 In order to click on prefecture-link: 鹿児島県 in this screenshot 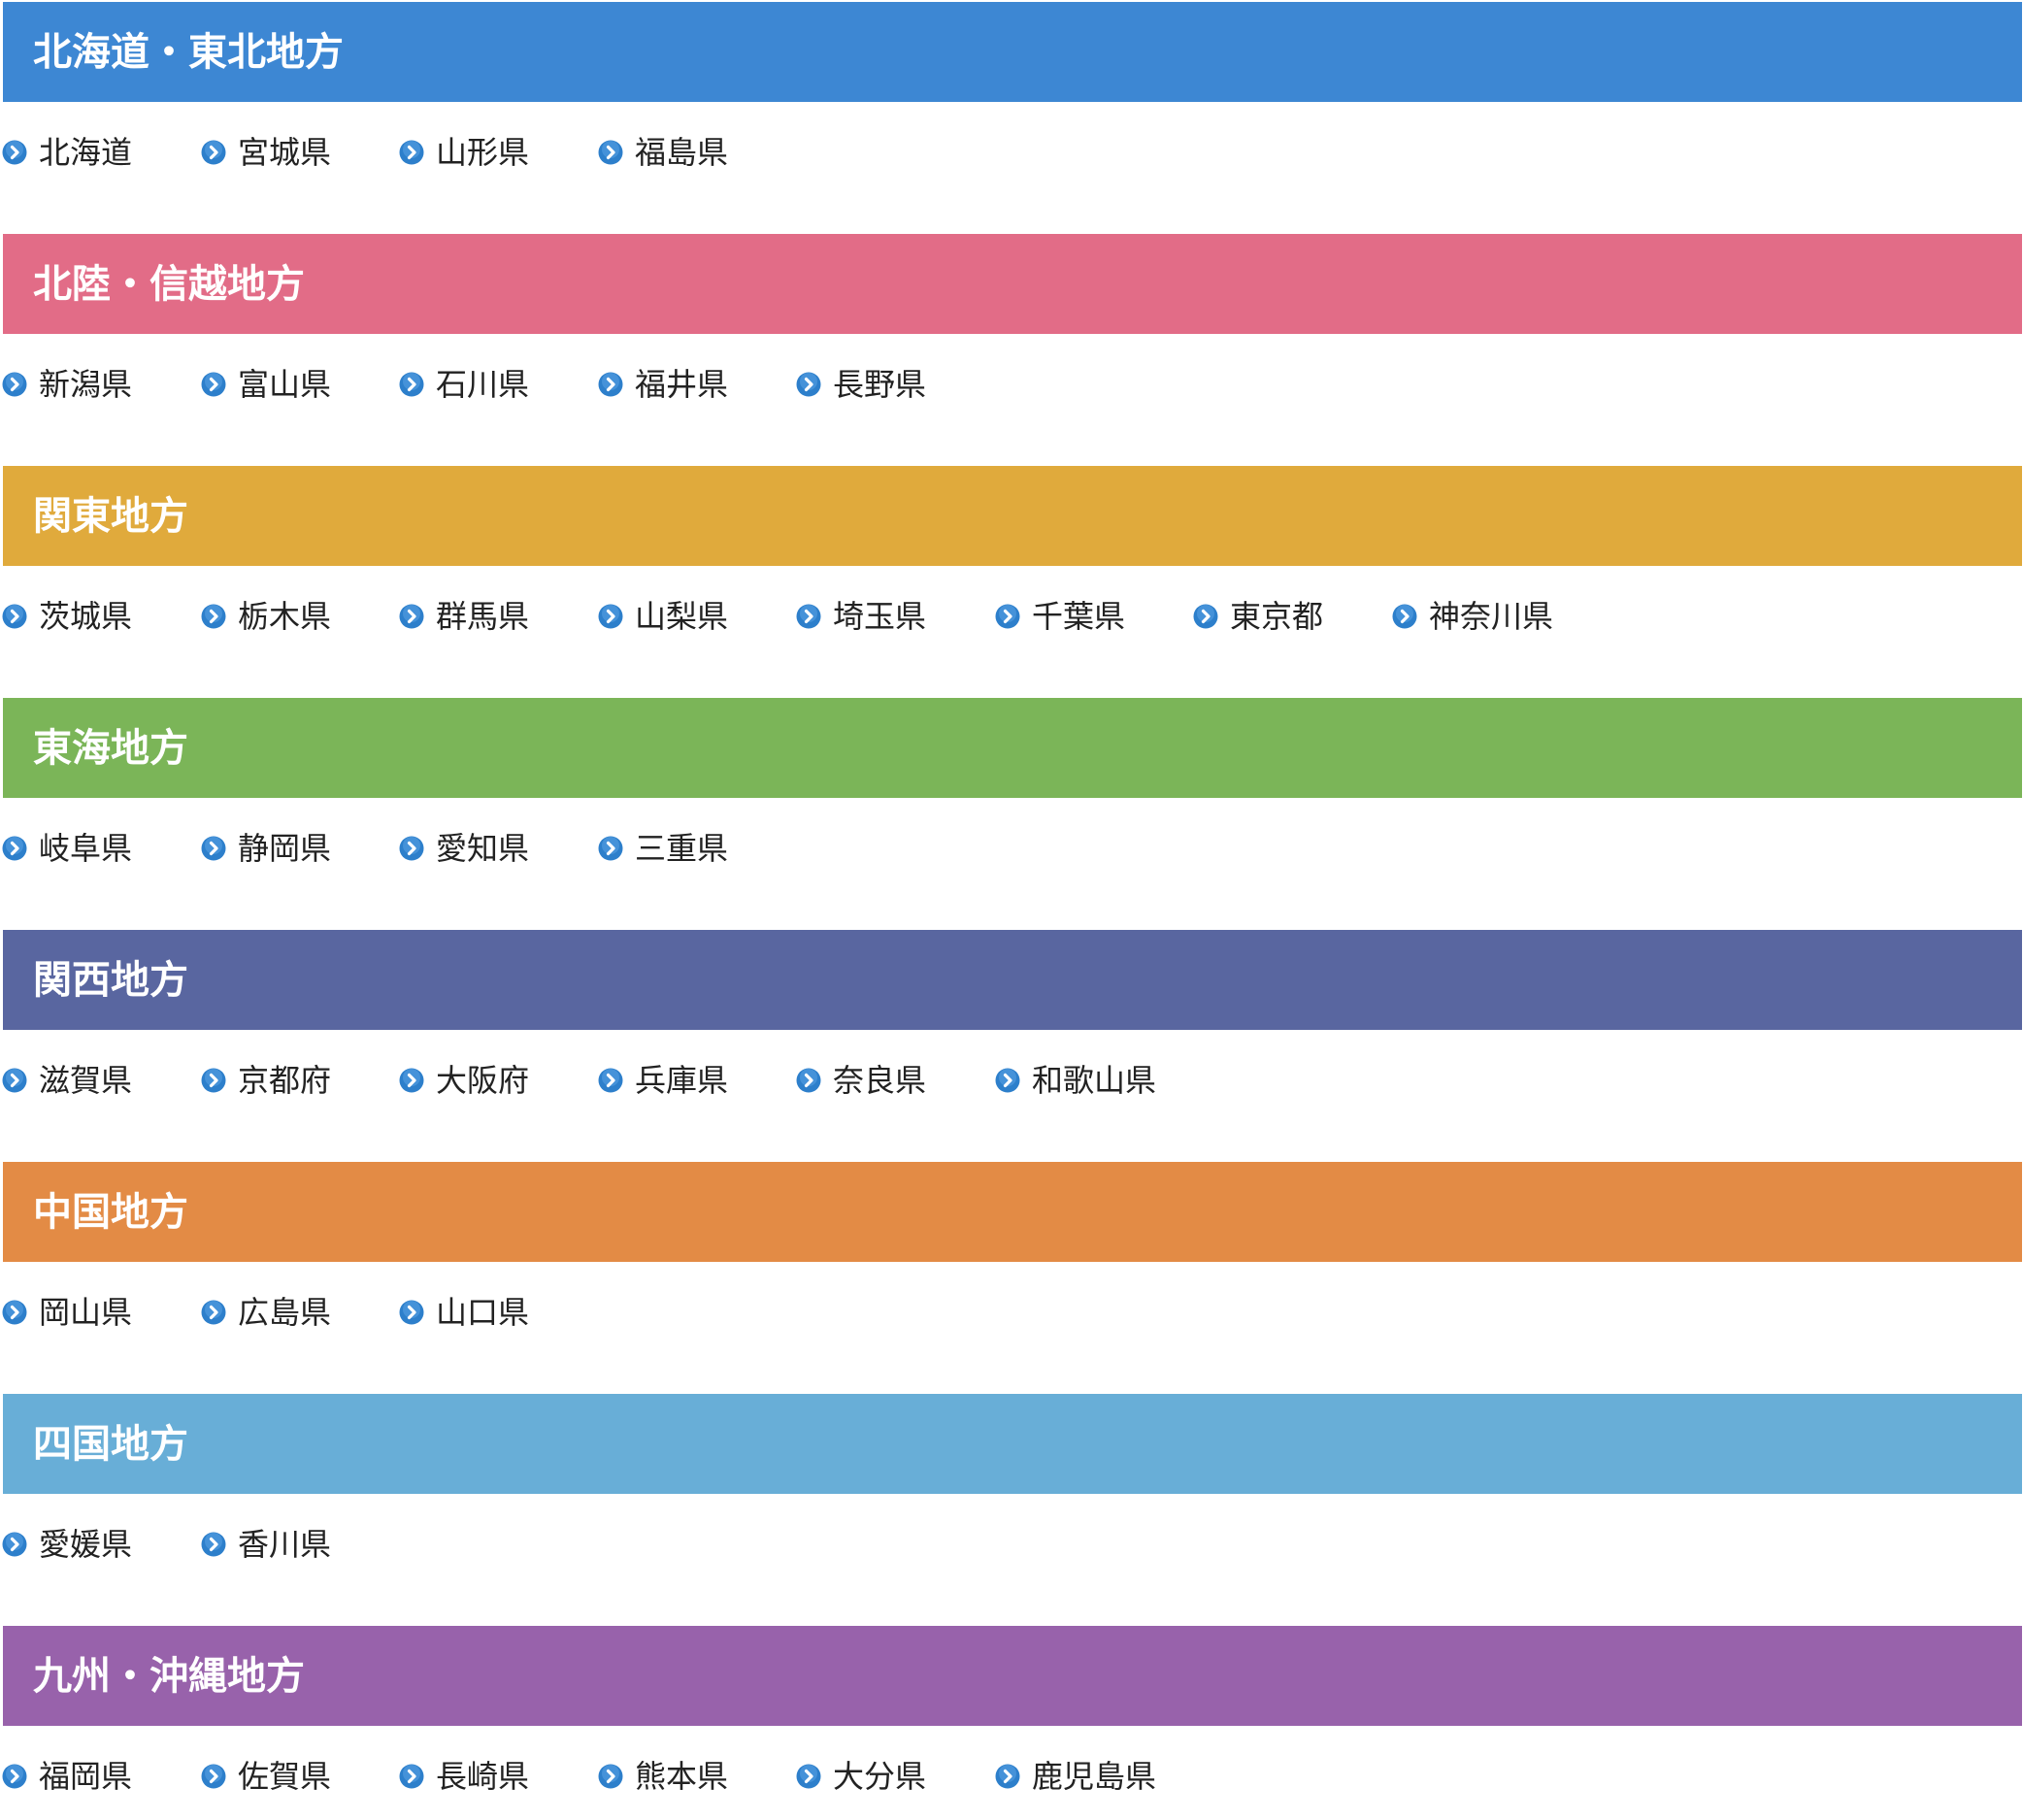, I will do `click(1075, 1776)`.